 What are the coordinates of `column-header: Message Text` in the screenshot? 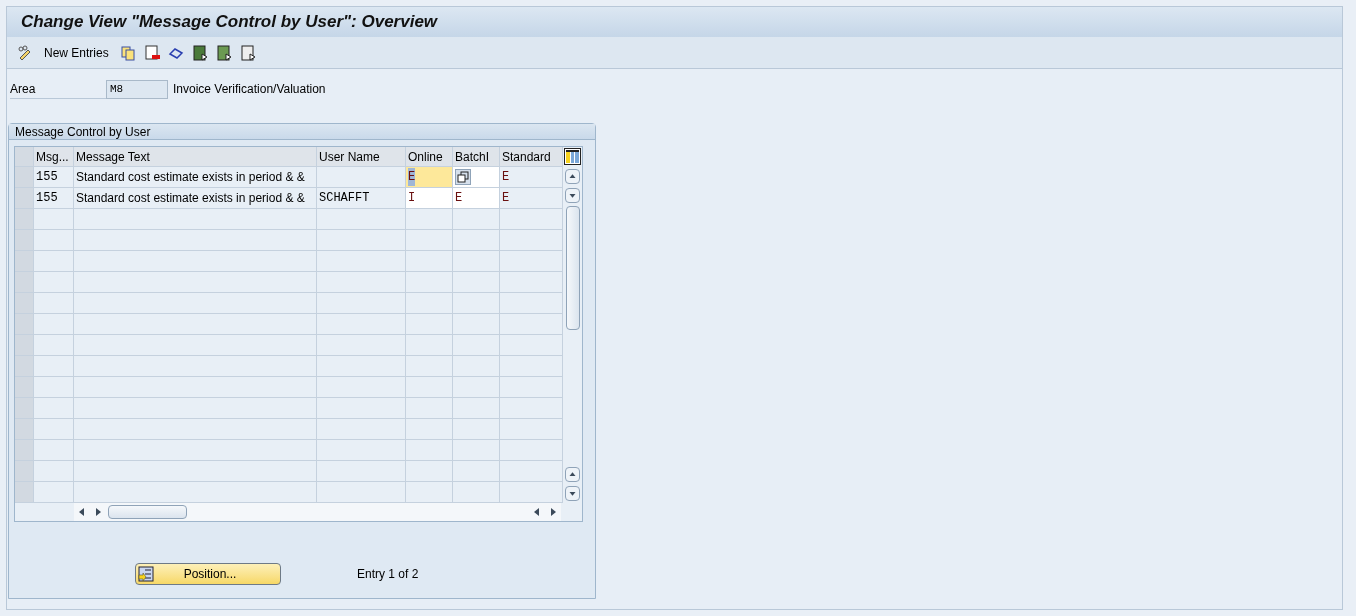 It's located at (195, 157).